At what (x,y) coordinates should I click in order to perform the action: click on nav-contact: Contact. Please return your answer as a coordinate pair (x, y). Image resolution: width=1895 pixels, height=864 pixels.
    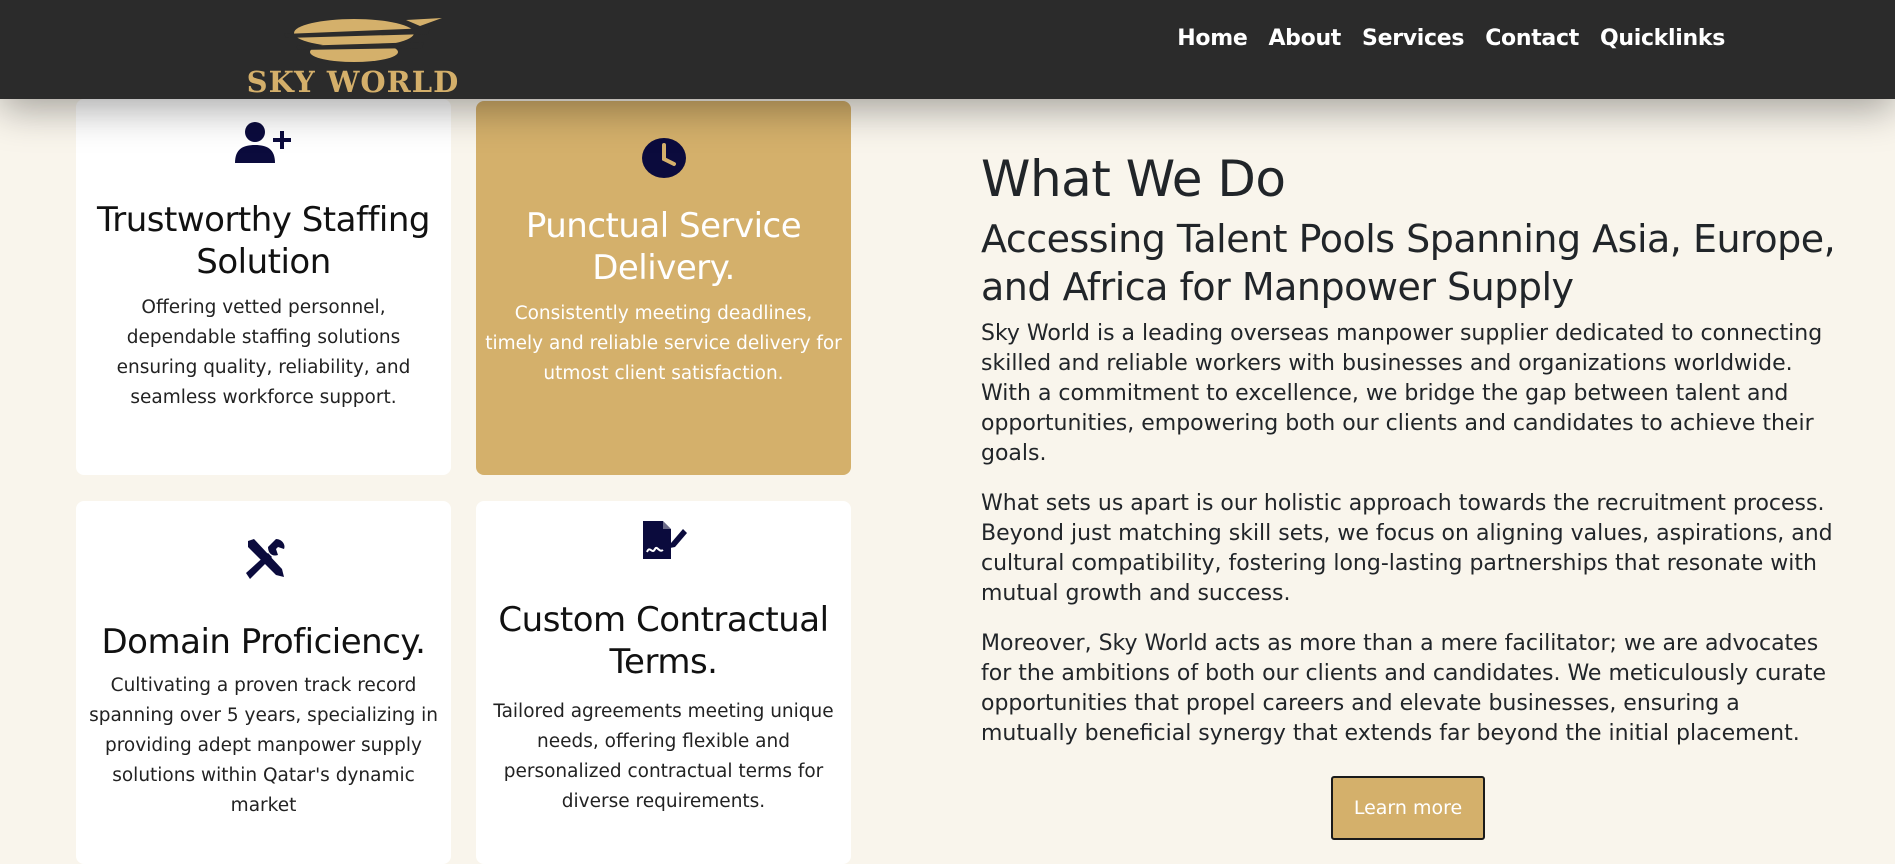
    Looking at the image, I should click on (1532, 38).